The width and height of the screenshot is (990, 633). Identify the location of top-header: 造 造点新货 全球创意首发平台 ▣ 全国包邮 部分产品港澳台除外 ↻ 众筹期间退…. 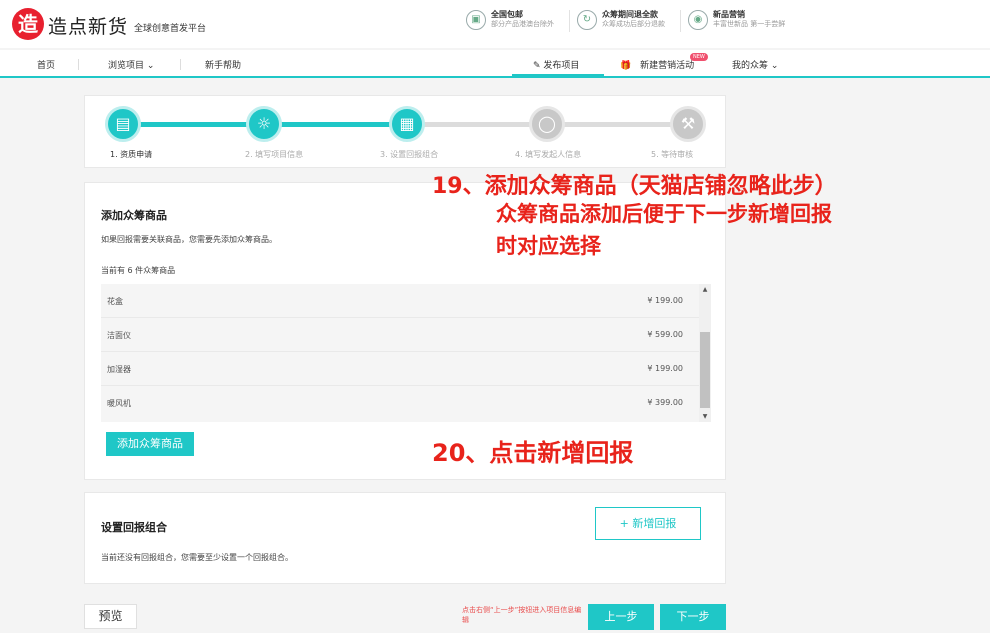
(495, 24).